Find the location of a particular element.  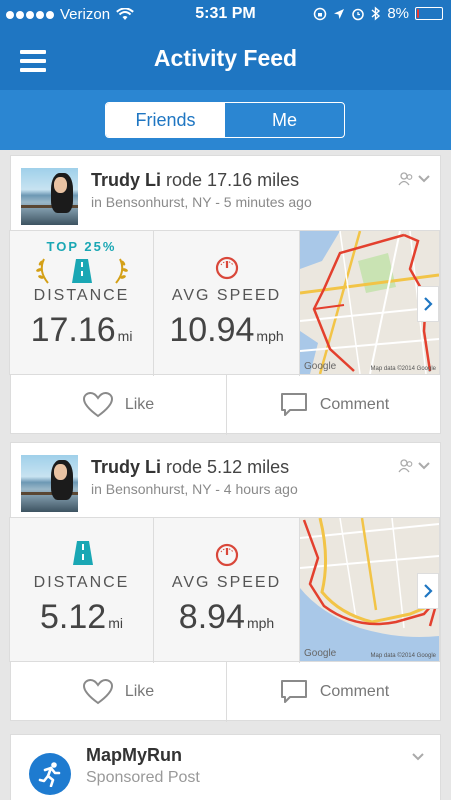

feed-filter-segmented-control: Friends Me is located at coordinates (225, 120).